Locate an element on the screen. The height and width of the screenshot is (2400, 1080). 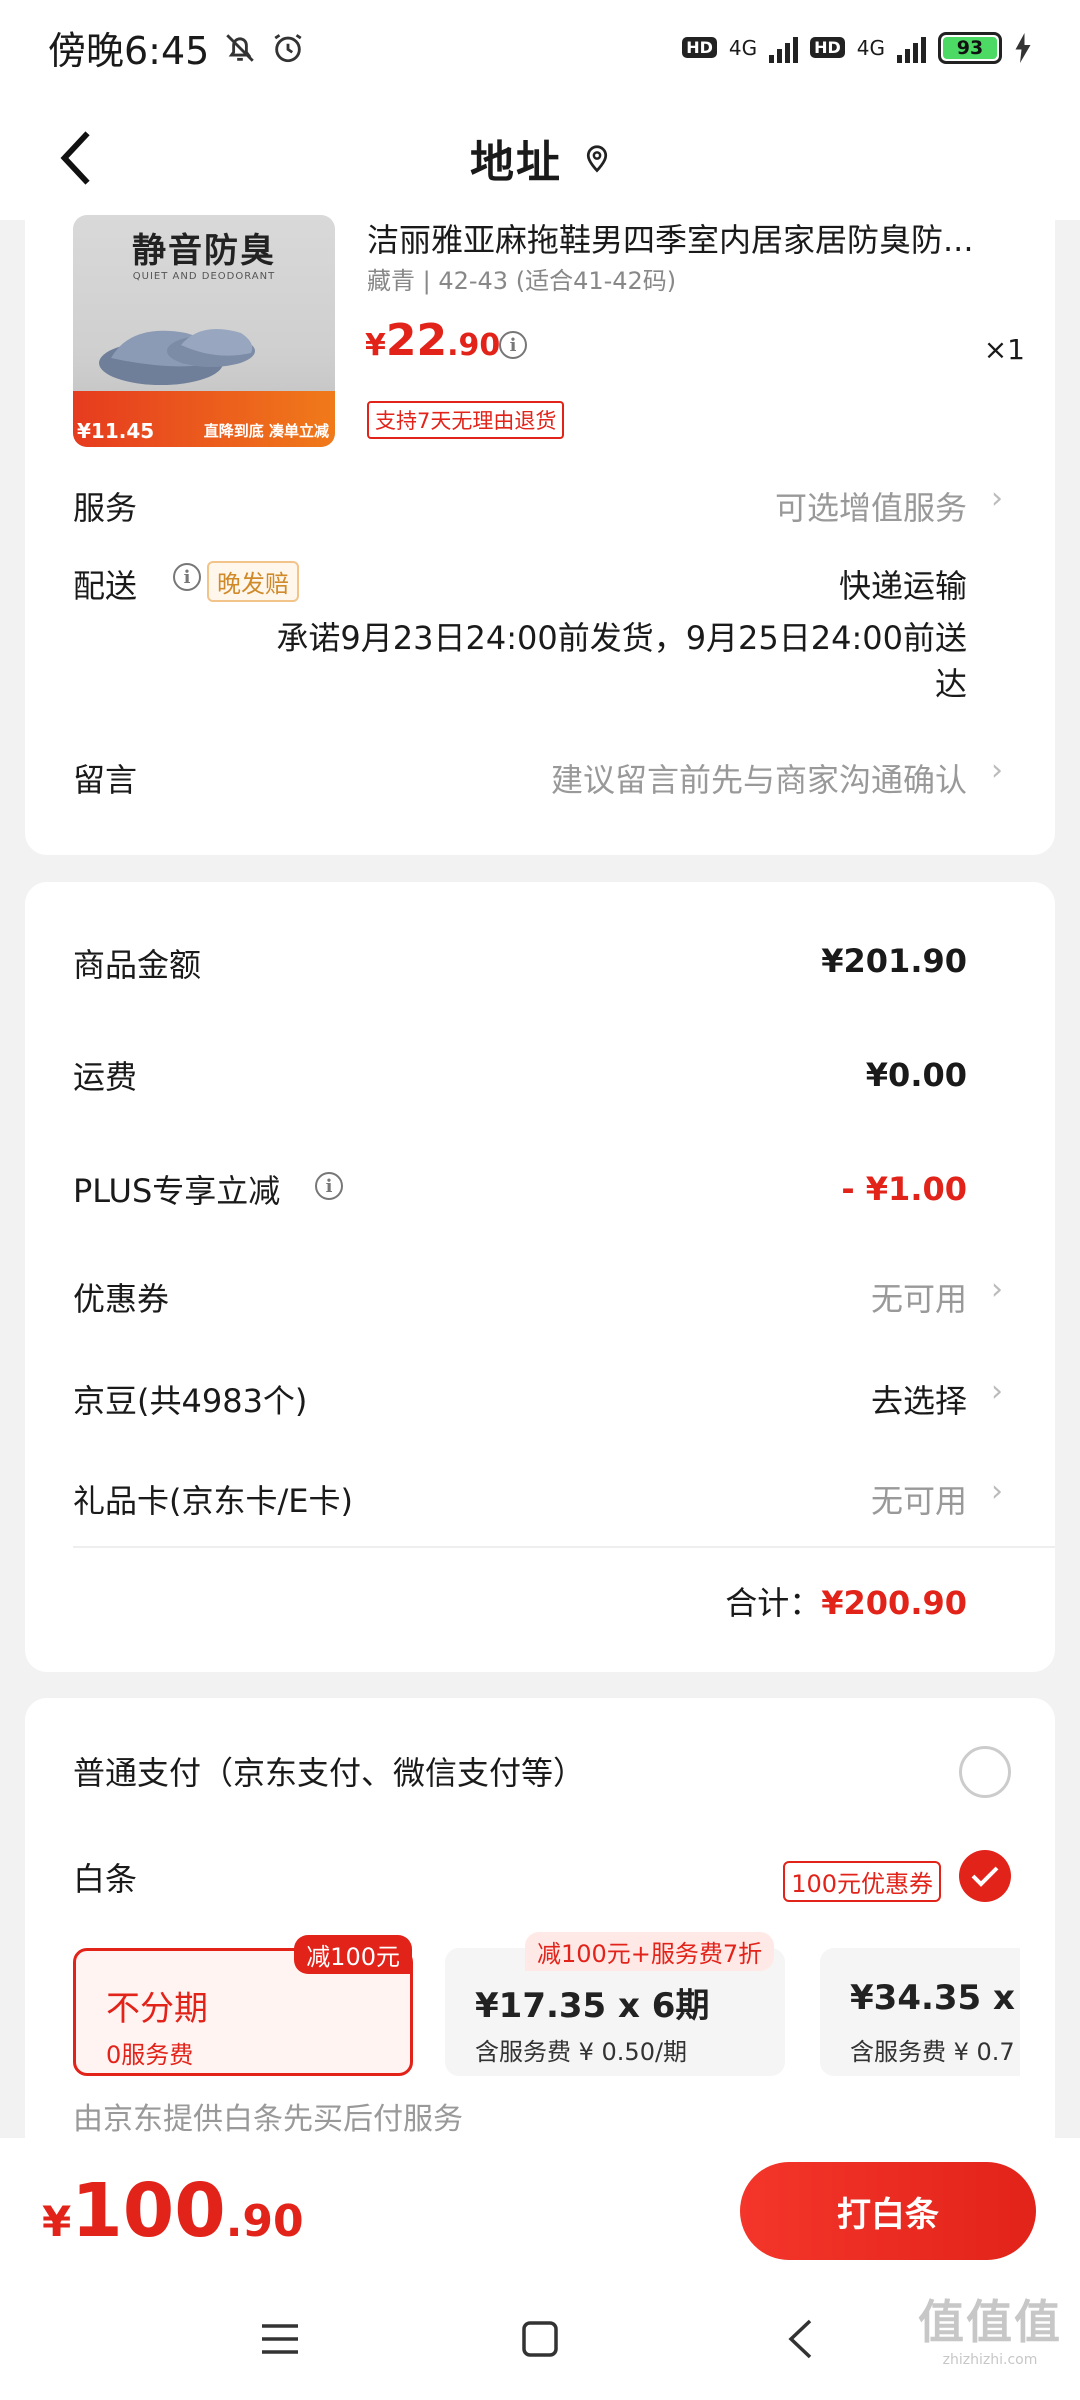
check-icon is located at coordinates (985, 1876).